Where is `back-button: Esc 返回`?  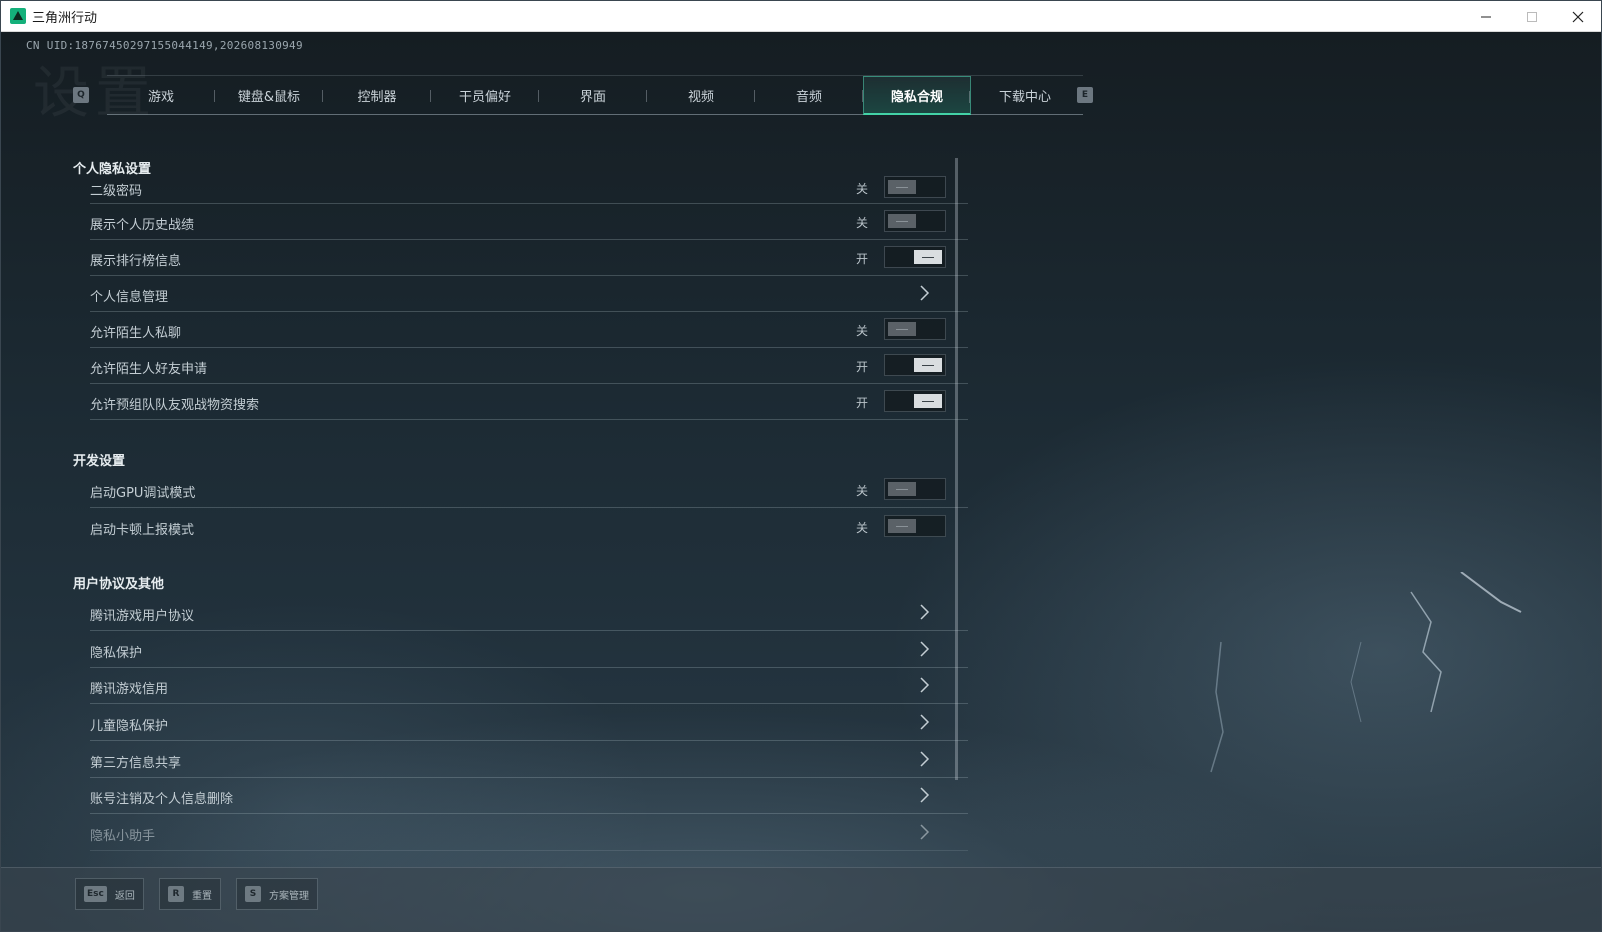 back-button: Esc 返回 is located at coordinates (109, 894).